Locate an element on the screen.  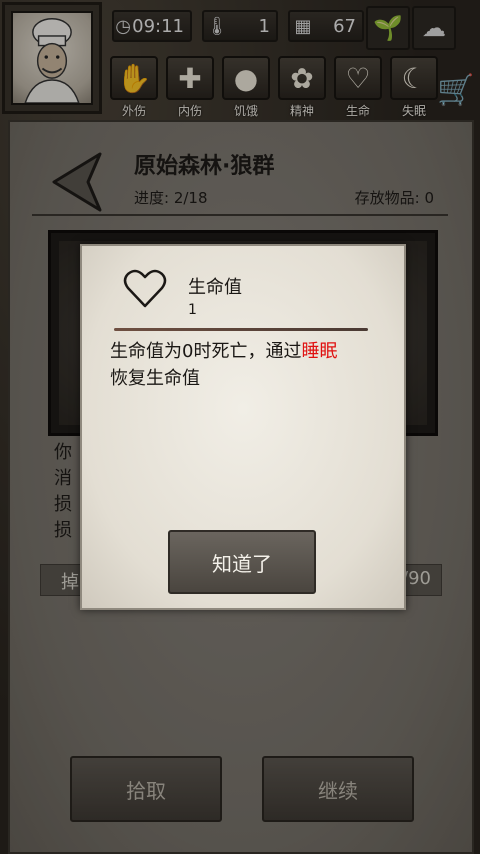
dialog-title: 生命值 is located at coordinates (215, 287).